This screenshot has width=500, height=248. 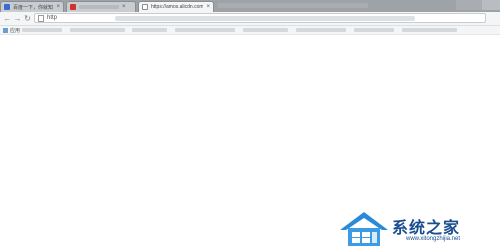 What do you see at coordinates (5, 30) in the screenshot?
I see `apps-grid-icon` at bounding box center [5, 30].